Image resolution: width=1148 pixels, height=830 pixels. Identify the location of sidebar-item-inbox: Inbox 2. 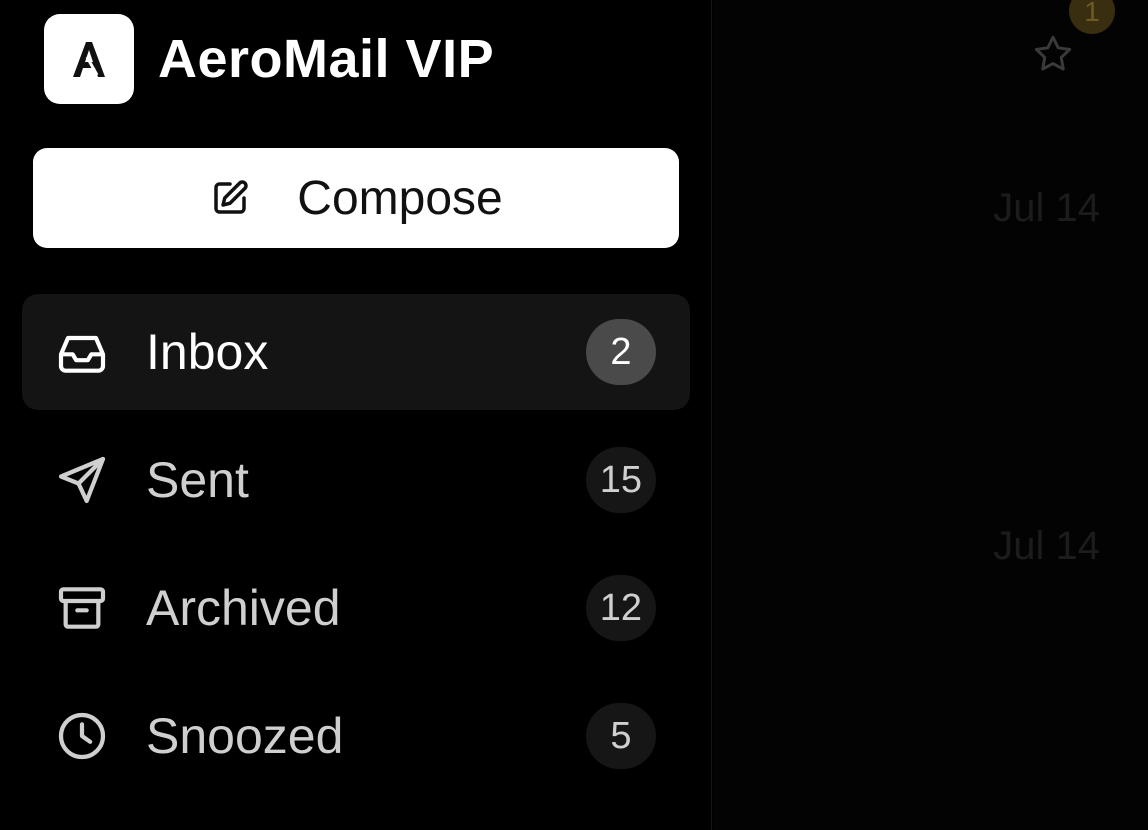
(356, 352).